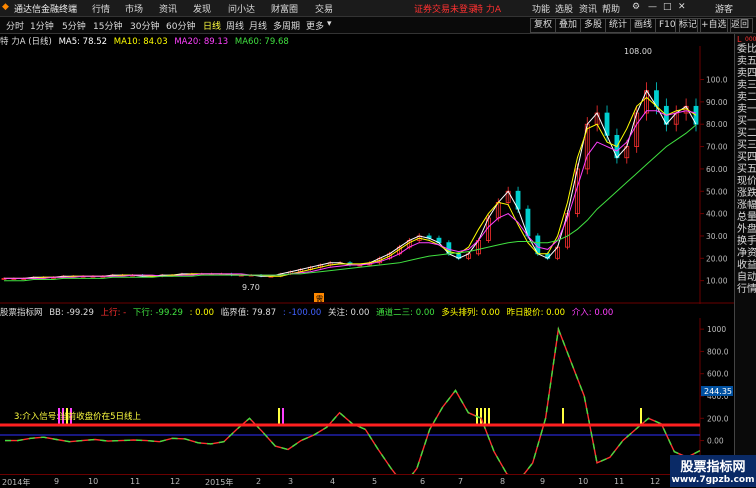  Describe the element at coordinates (638, 51) in the screenshot. I see `max-price-label: 108.00` at that location.